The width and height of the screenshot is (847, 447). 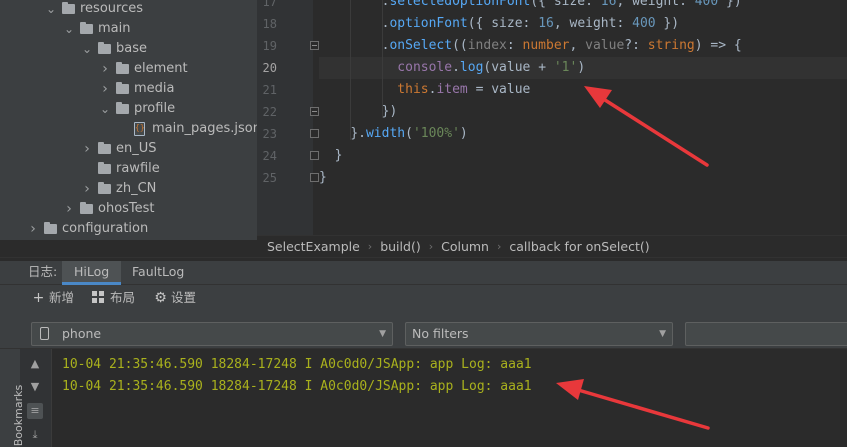 I want to click on scroll-to-end-icon: ⤓, so click(x=35, y=435).